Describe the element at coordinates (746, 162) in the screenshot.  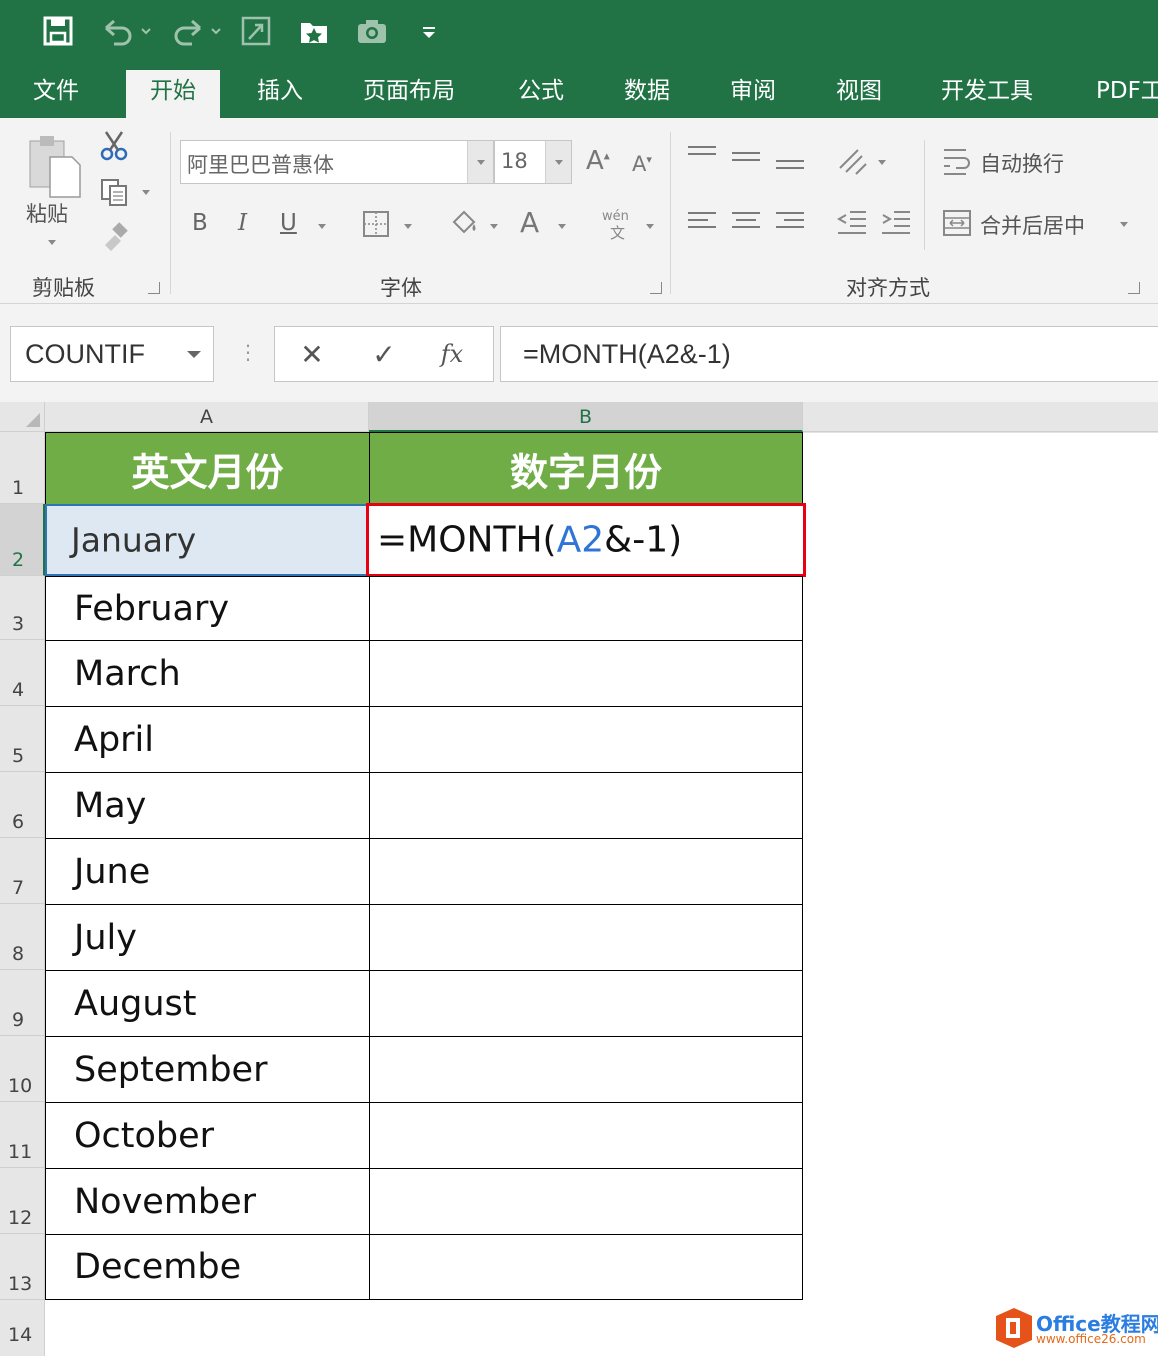
I see `align-middle-icon` at that location.